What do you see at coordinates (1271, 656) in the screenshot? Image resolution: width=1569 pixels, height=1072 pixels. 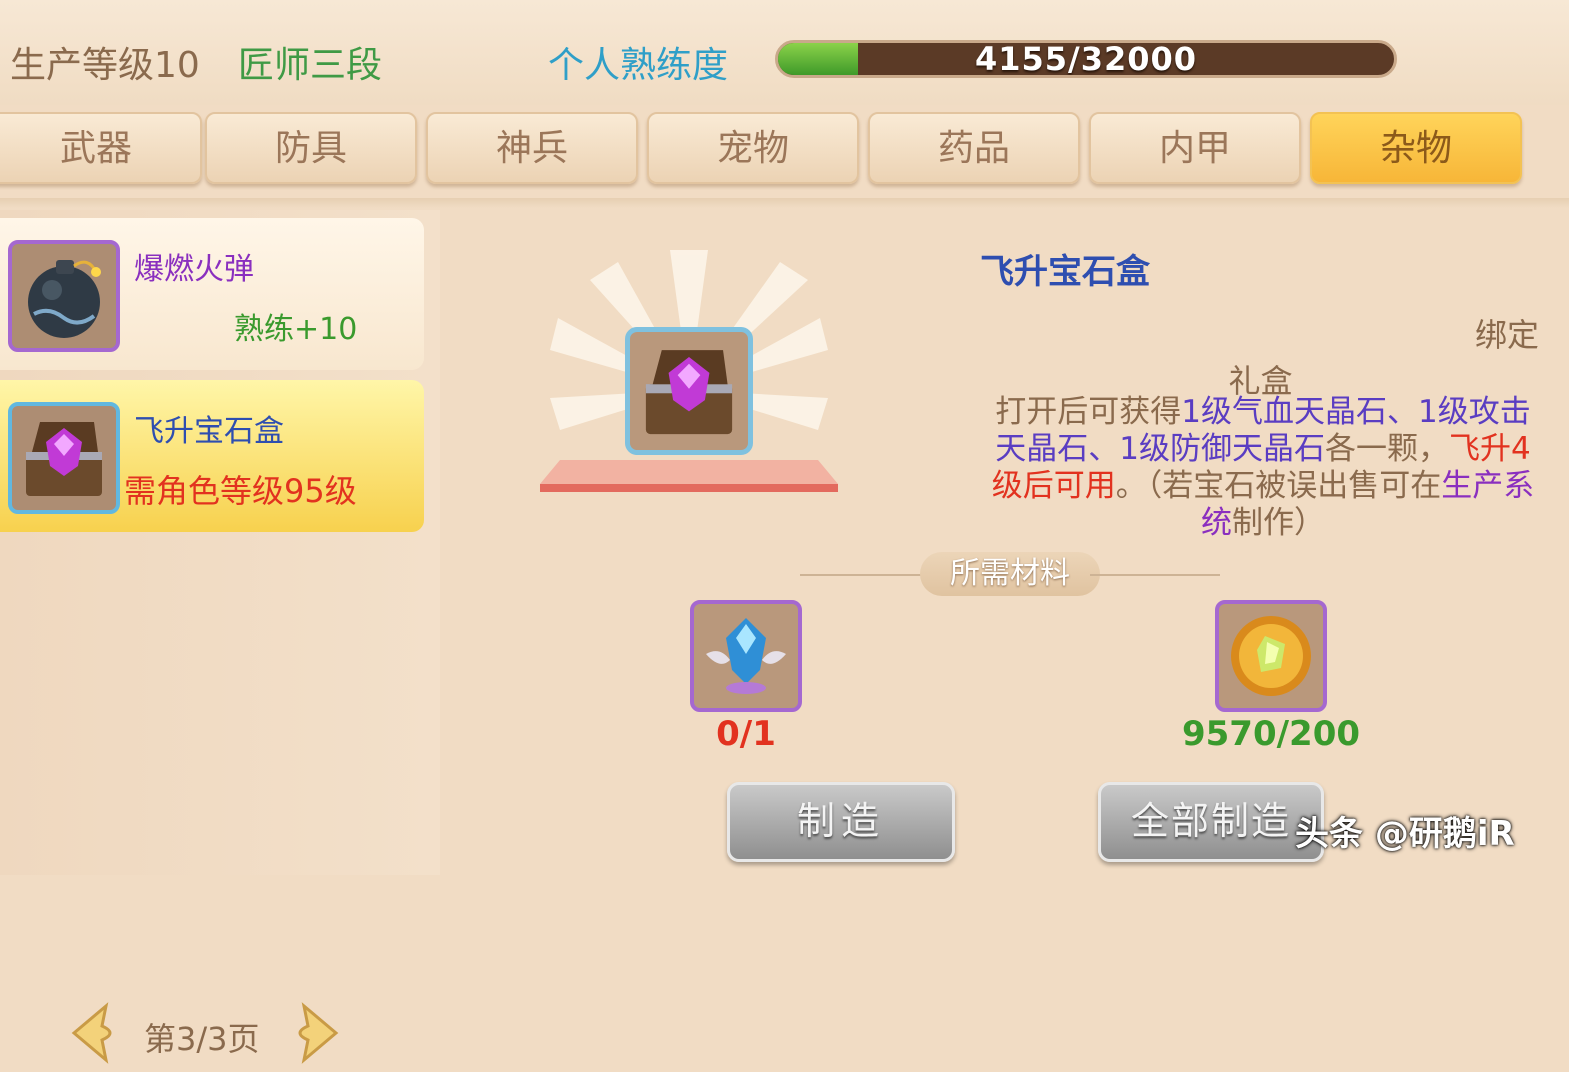 I see `gold-gem-coin-icon` at bounding box center [1271, 656].